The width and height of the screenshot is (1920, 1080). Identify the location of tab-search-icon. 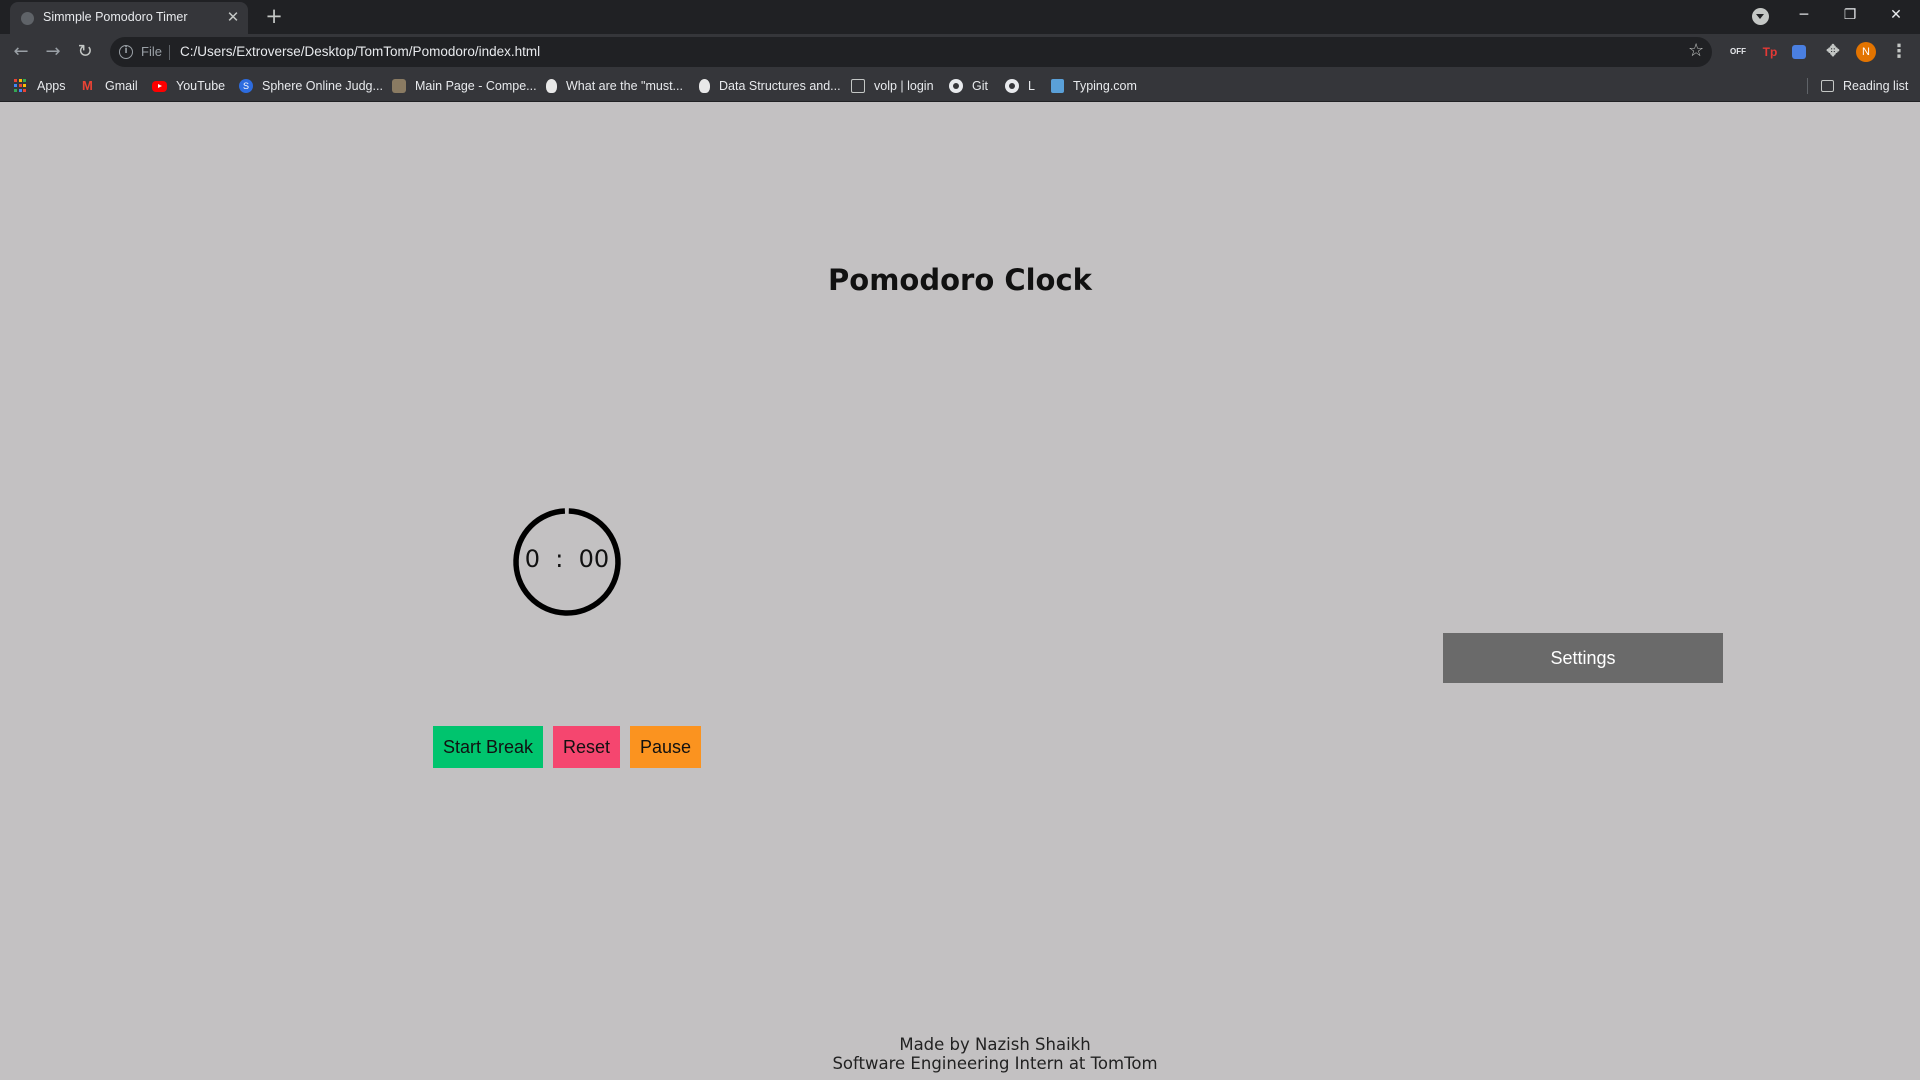
(1760, 16).